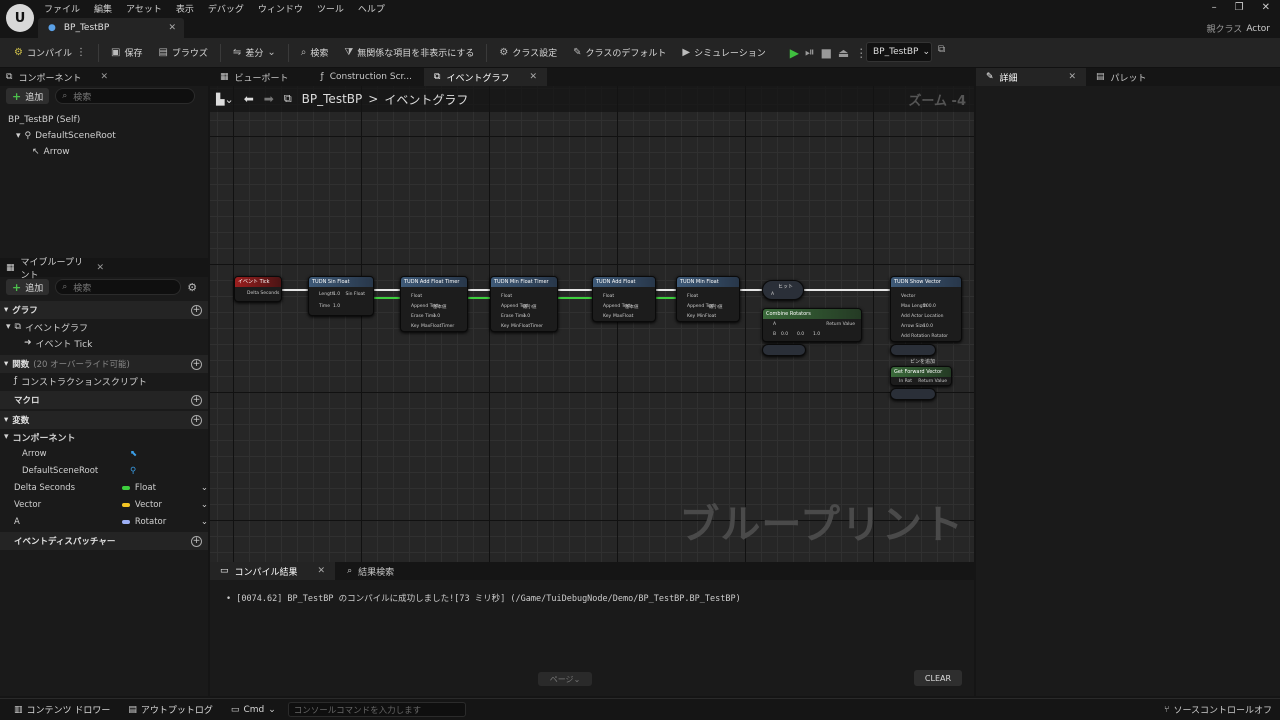  Describe the element at coordinates (170, 709) in the screenshot. I see `output-log-button: ▤ アウトプットログ` at that location.